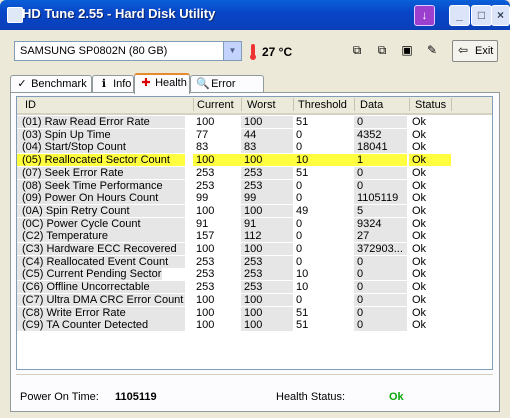 The height and width of the screenshot is (418, 510). Describe the element at coordinates (254, 160) in the screenshot. I see `table-row: (05) Reallocated Sector Count 100 100 10 1 Ok` at that location.